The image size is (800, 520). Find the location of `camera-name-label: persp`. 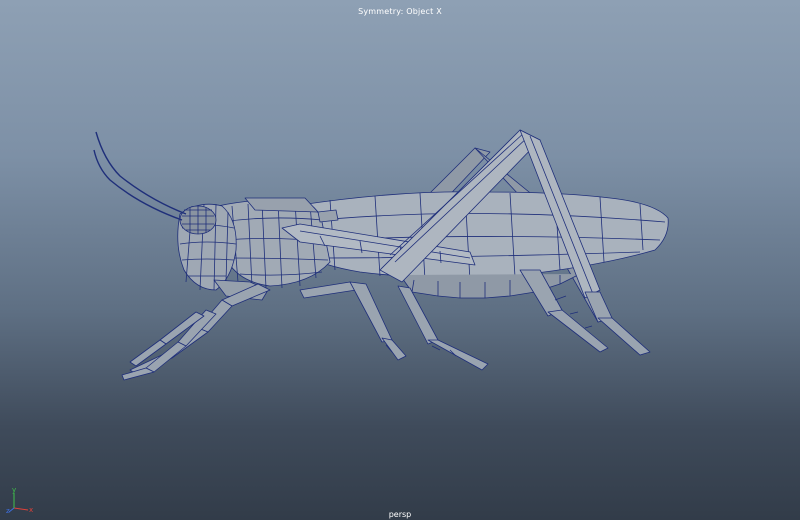

camera-name-label: persp is located at coordinates (400, 514).